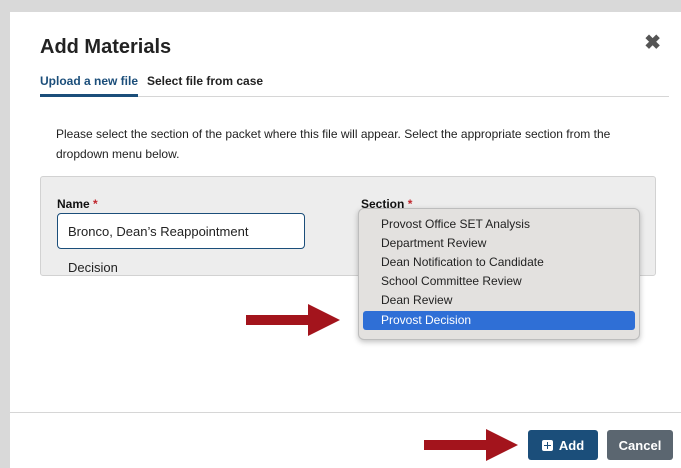 The width and height of the screenshot is (681, 468). What do you see at coordinates (547, 445) in the screenshot?
I see `plus-icon` at bounding box center [547, 445].